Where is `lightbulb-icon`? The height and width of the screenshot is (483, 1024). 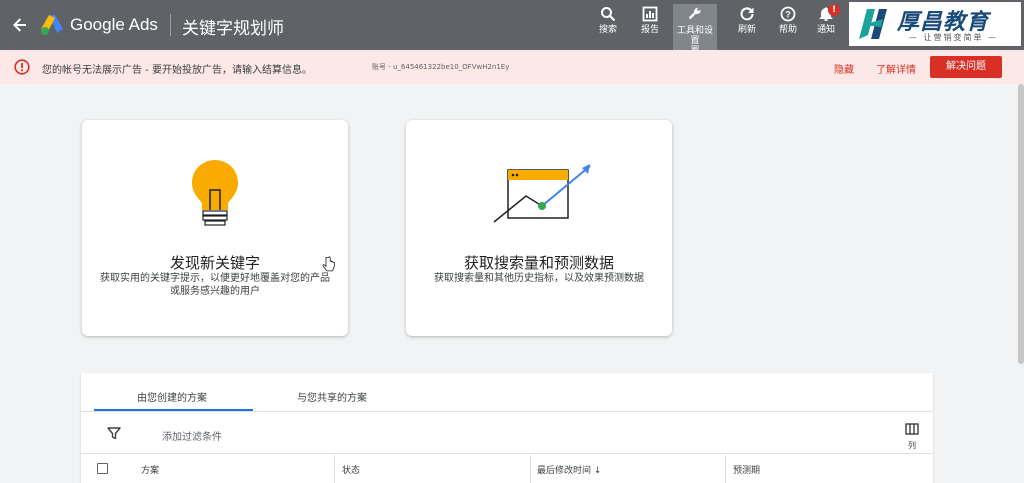
lightbulb-icon is located at coordinates (215, 193).